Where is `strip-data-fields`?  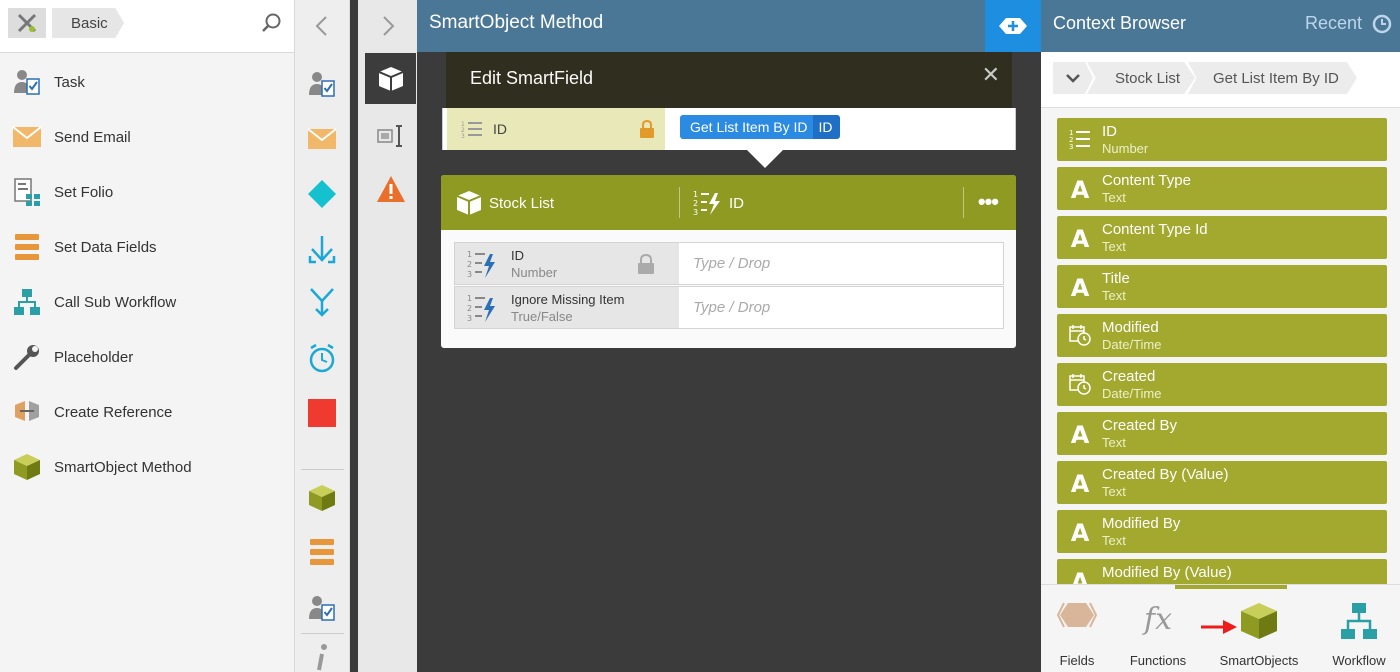
strip-data-fields is located at coordinates (322, 552).